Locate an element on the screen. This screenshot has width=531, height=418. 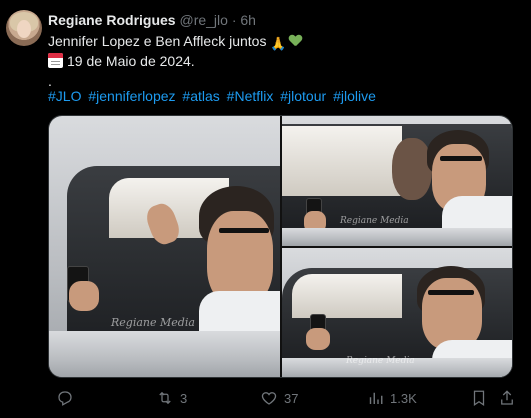
bookmark-button is located at coordinates (482, 398).